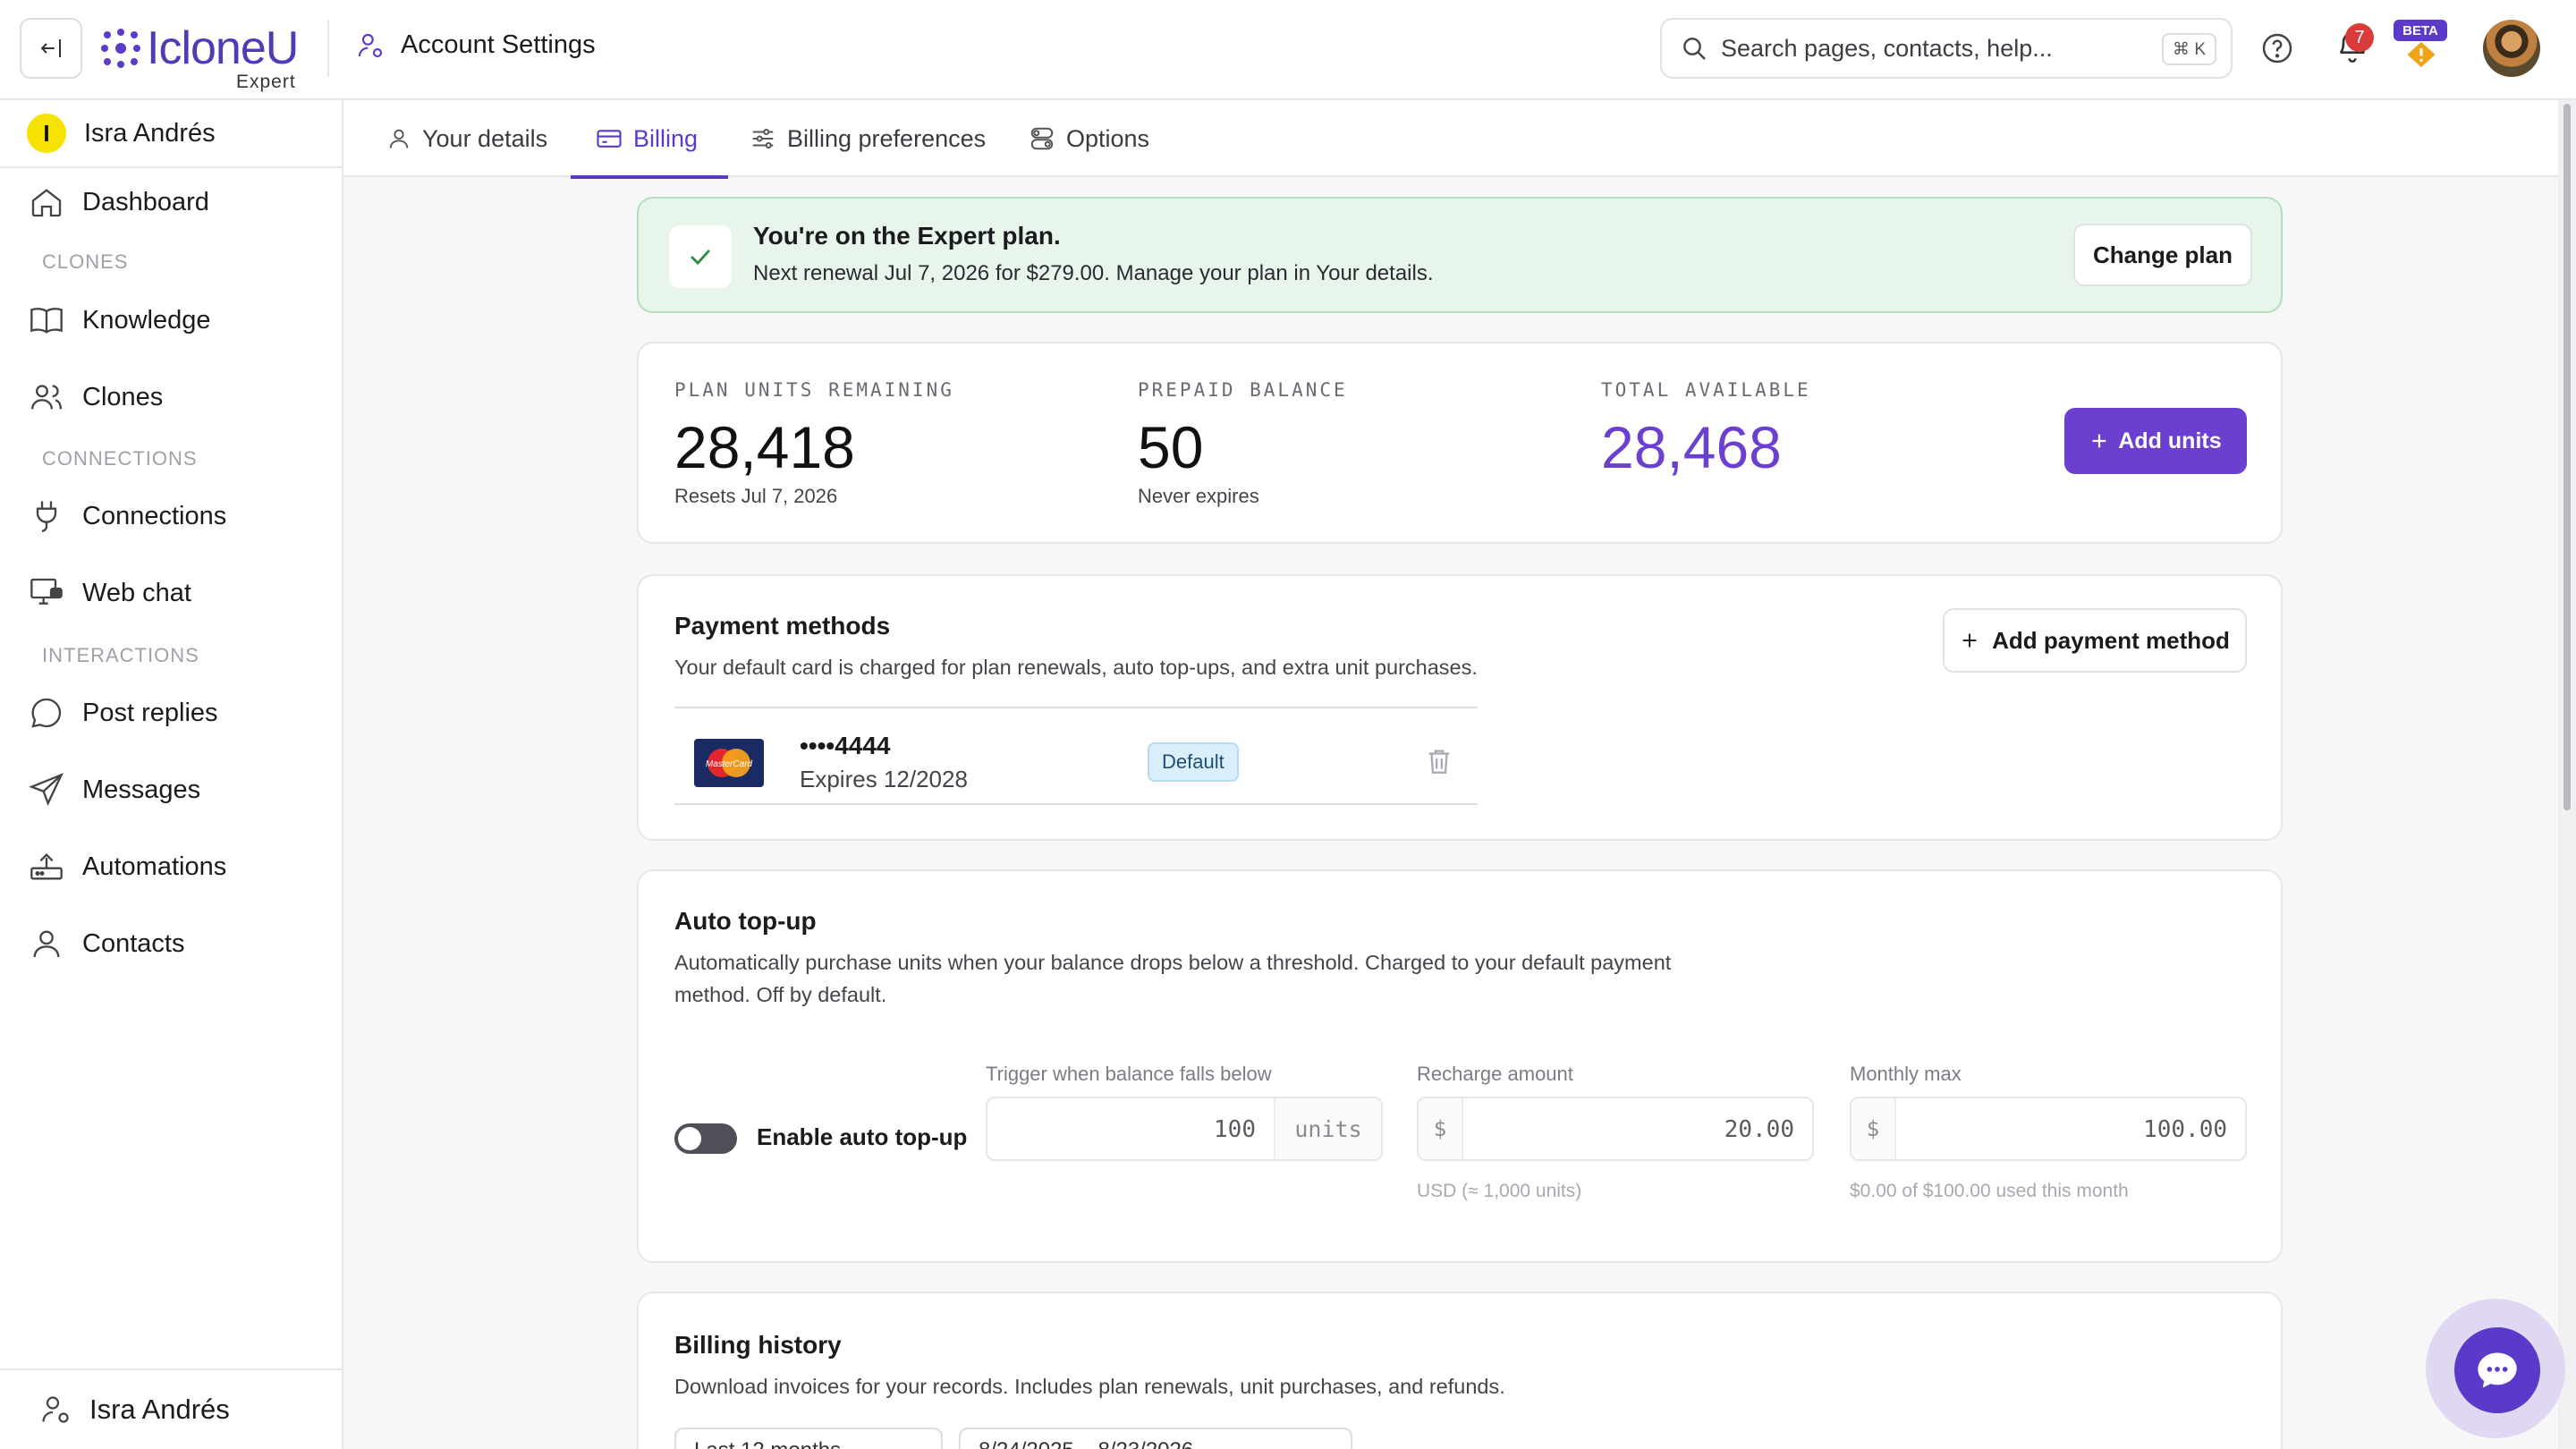  I want to click on plan-banner-title: You're on the Expert plan., so click(907, 236).